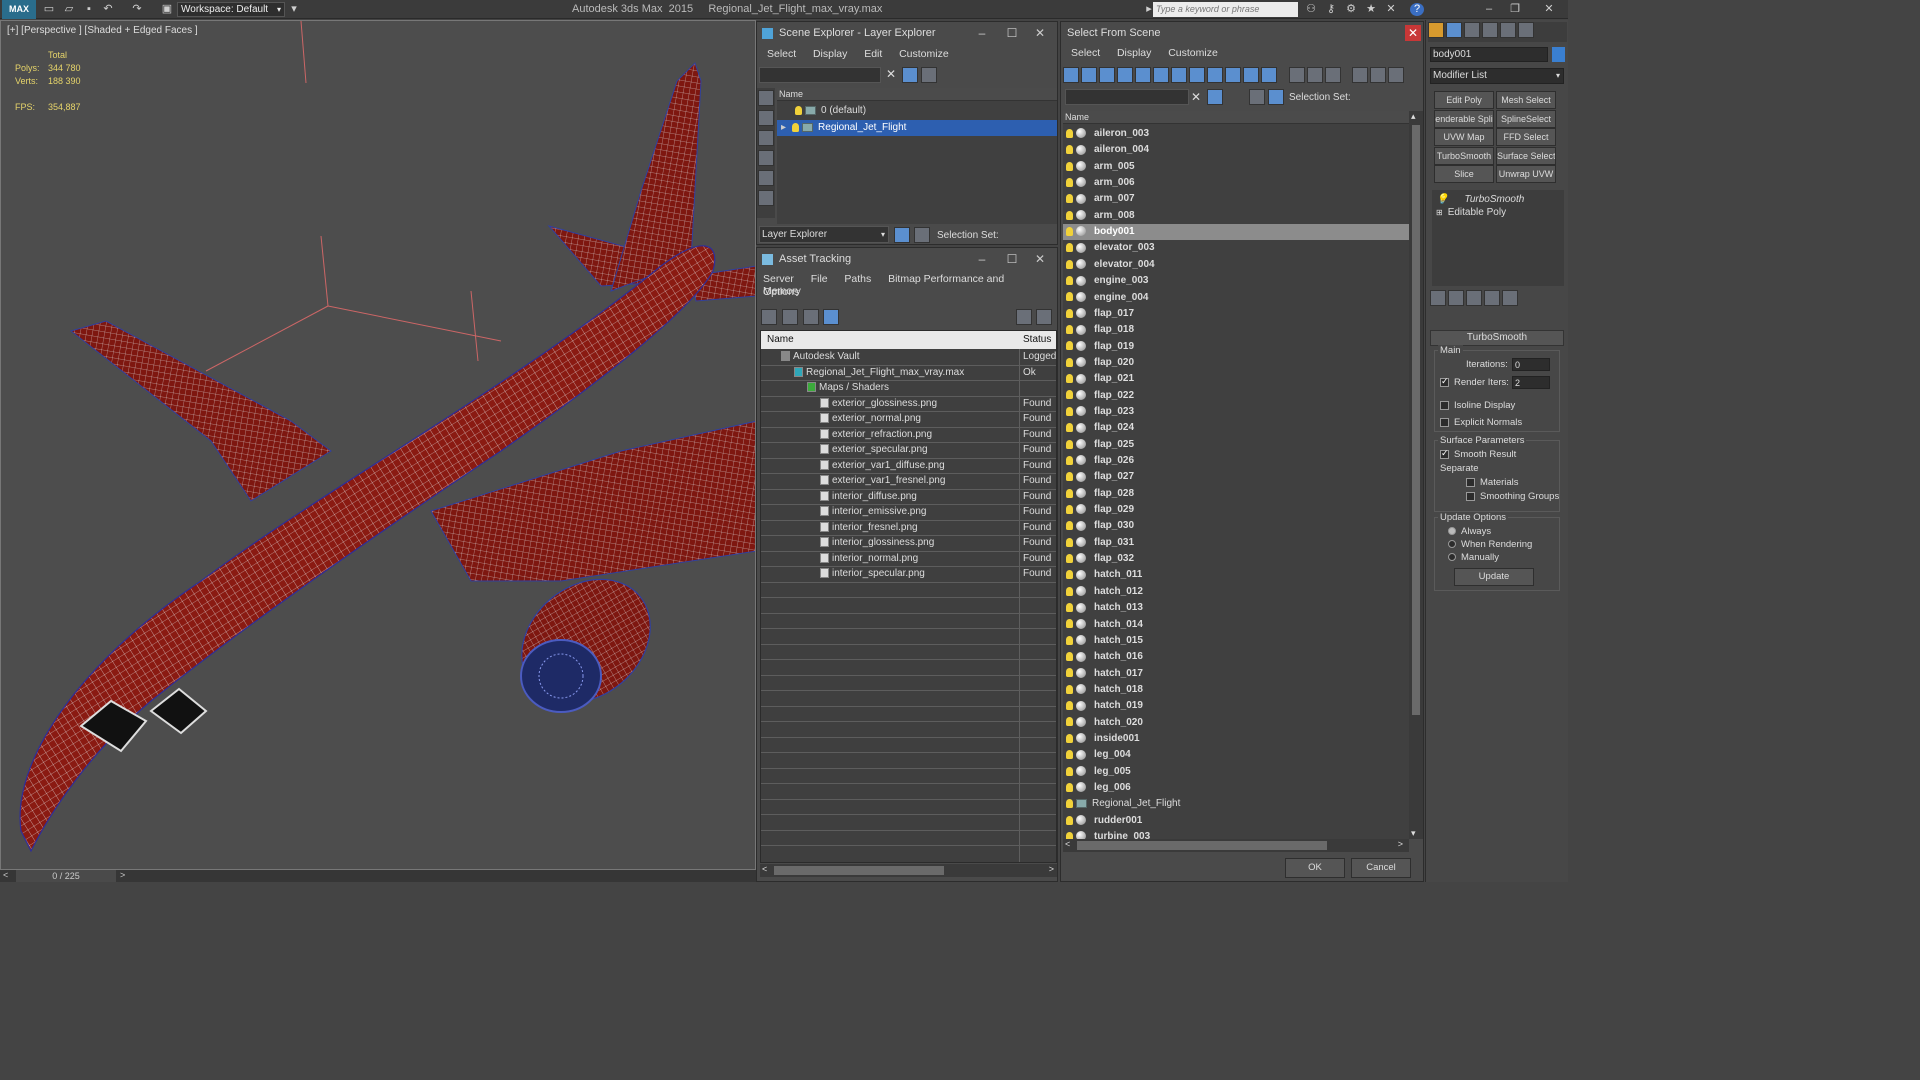 This screenshot has height=1080, width=1920. I want to click on display-lights-icon, so click(766, 158).